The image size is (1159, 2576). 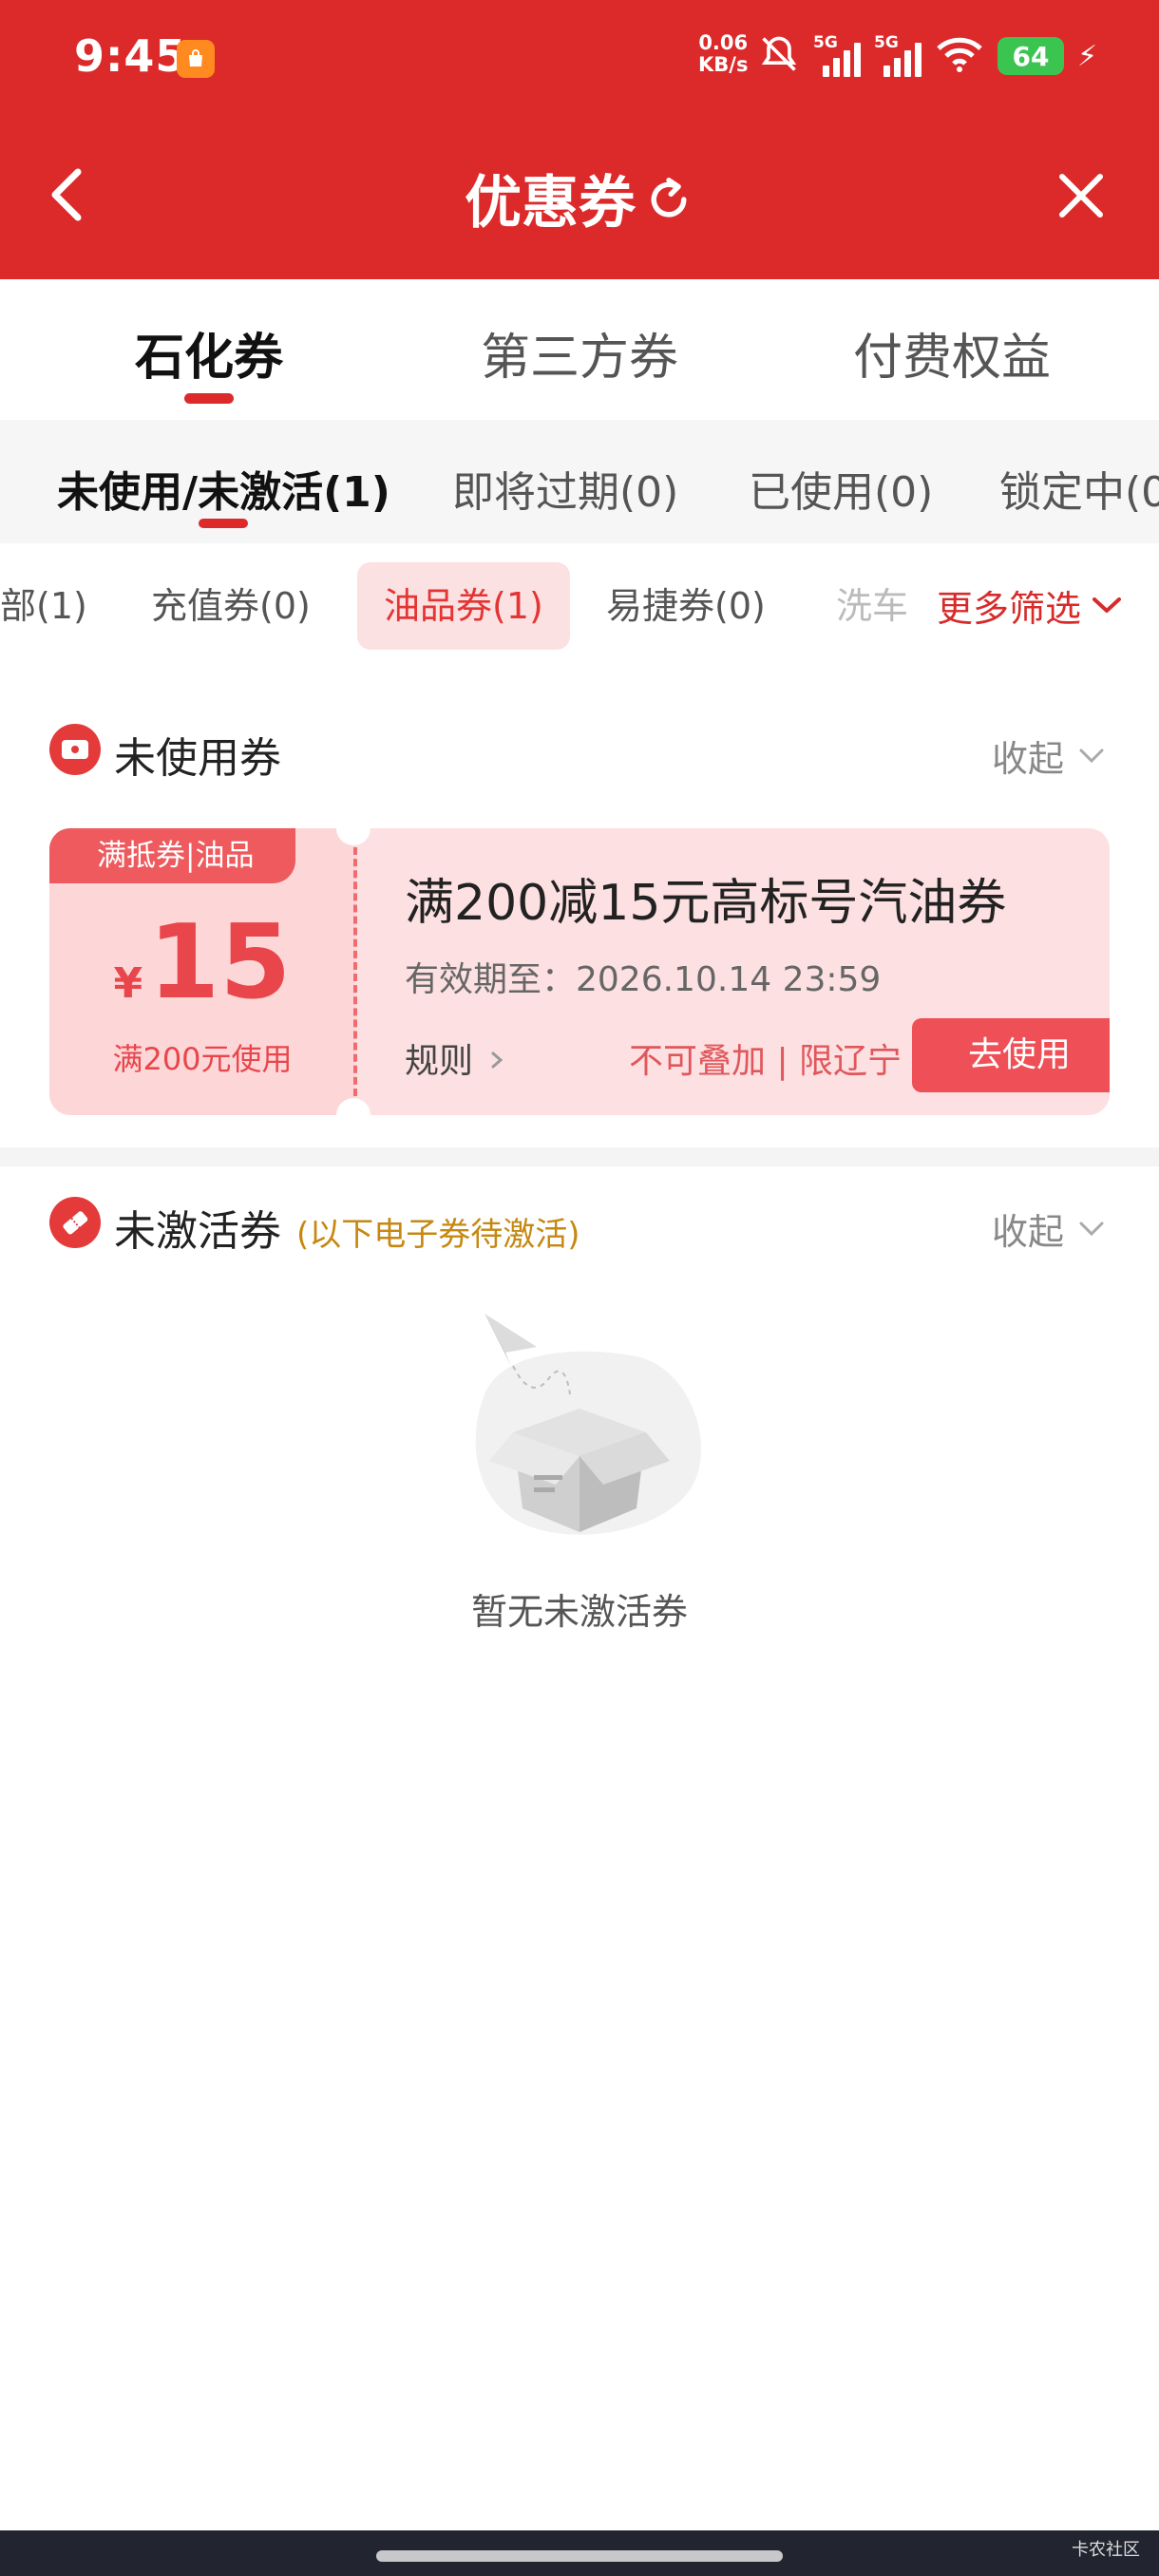 I want to click on main-tabs: 石化券 第三方券 付费权益, so click(x=579, y=349).